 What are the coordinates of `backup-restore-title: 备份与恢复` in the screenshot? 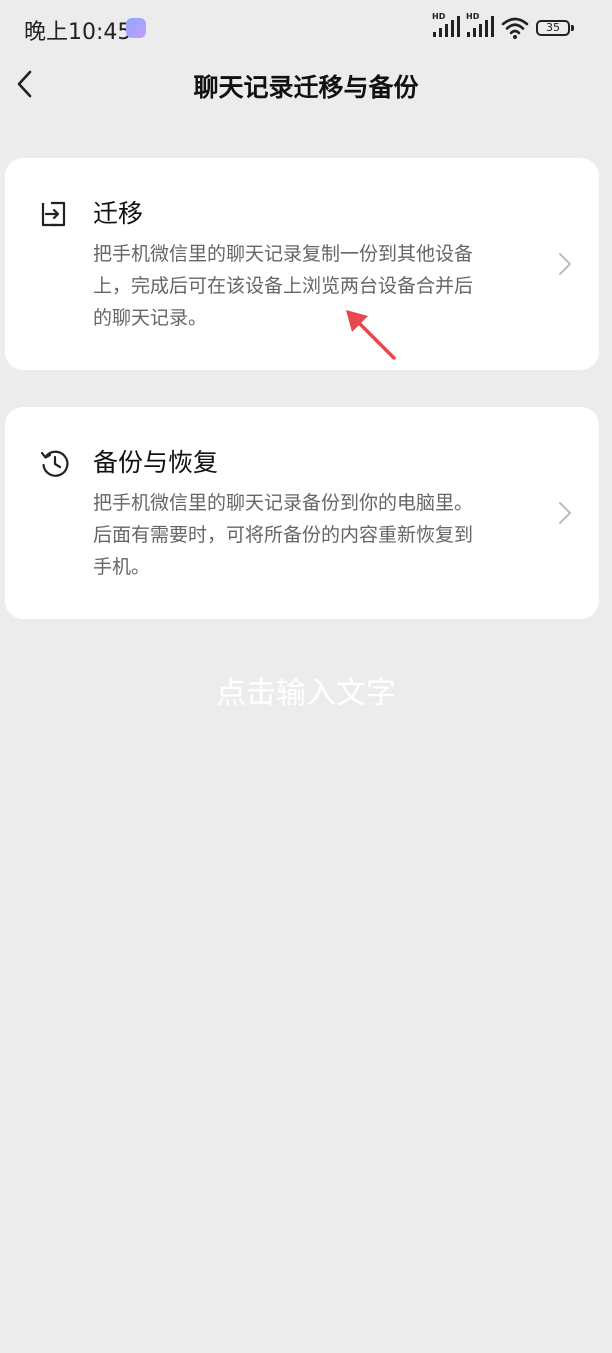 It's located at (156, 462).